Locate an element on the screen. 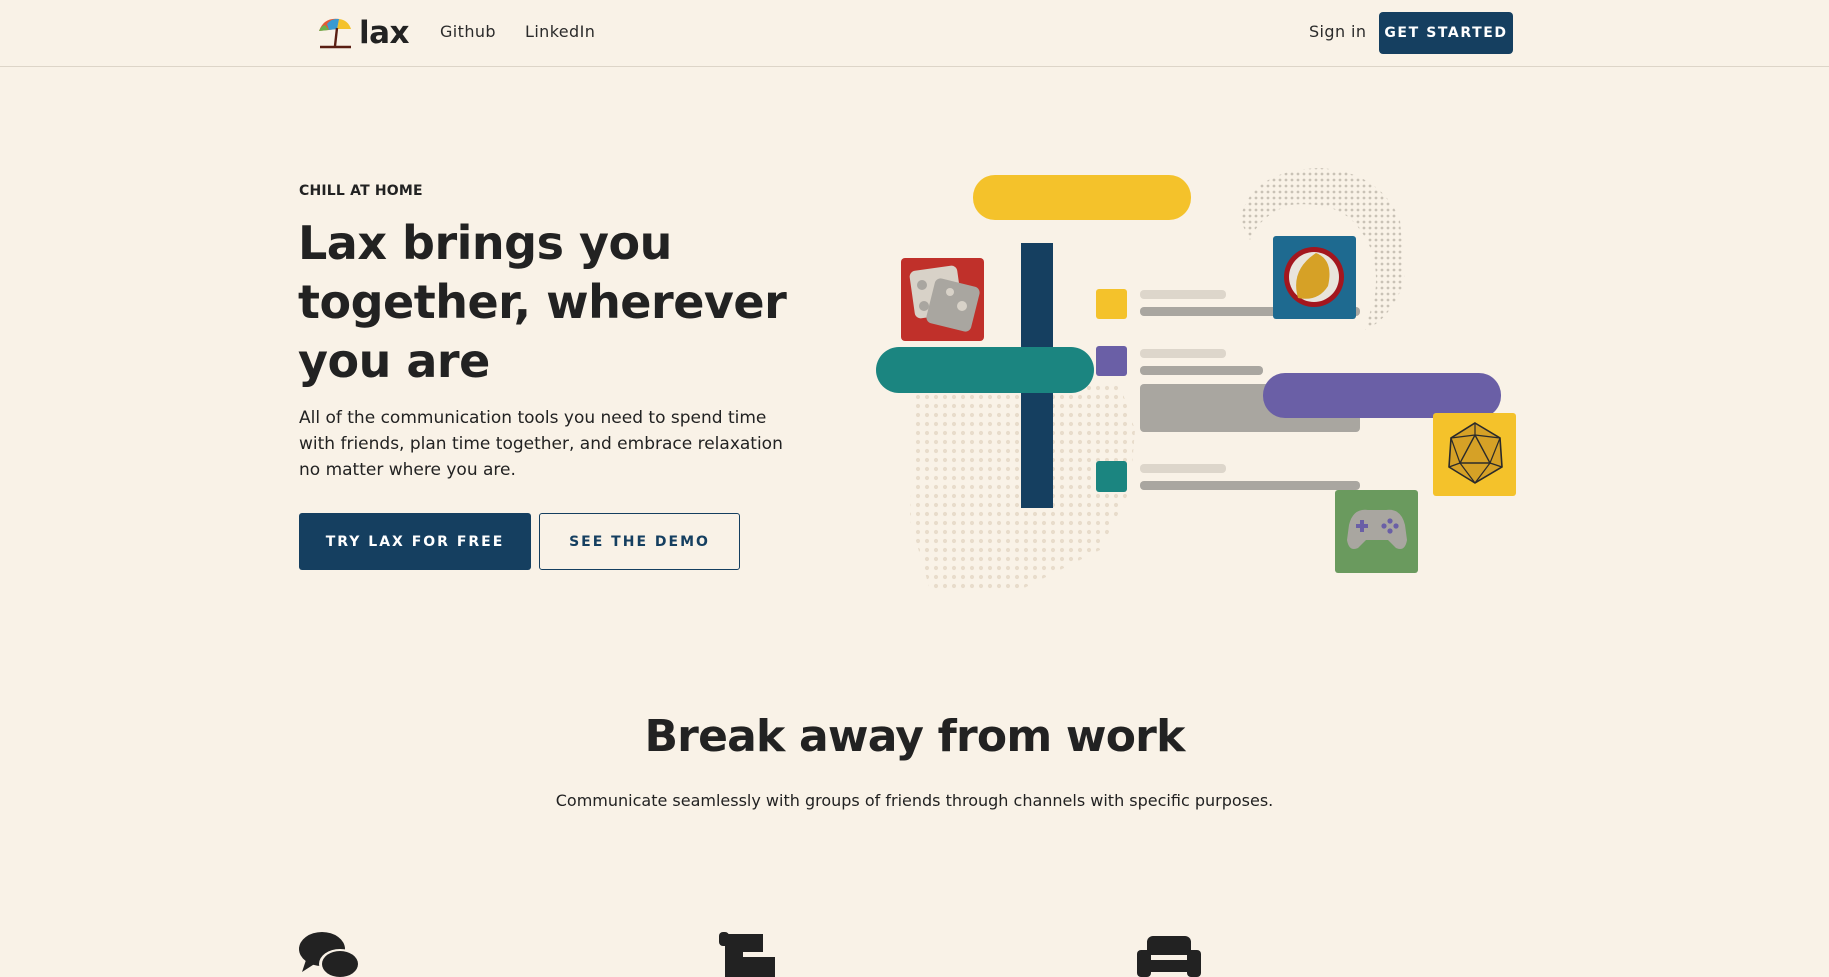 This screenshot has width=1829, height=977. row-square-purple is located at coordinates (1111, 361).